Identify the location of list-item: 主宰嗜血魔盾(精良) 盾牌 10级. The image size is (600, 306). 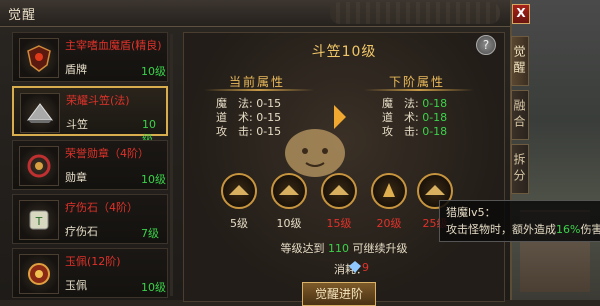
(90, 57).